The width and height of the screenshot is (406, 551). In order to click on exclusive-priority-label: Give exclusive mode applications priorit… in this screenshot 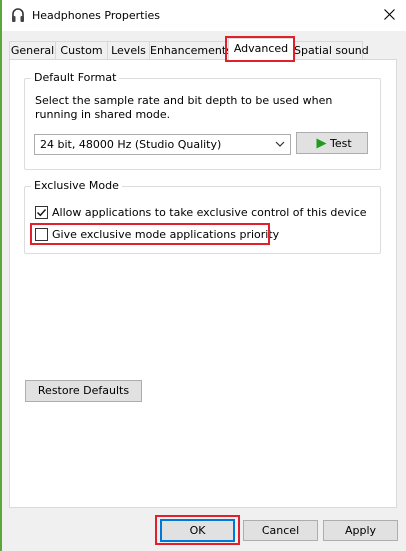, I will do `click(166, 234)`.